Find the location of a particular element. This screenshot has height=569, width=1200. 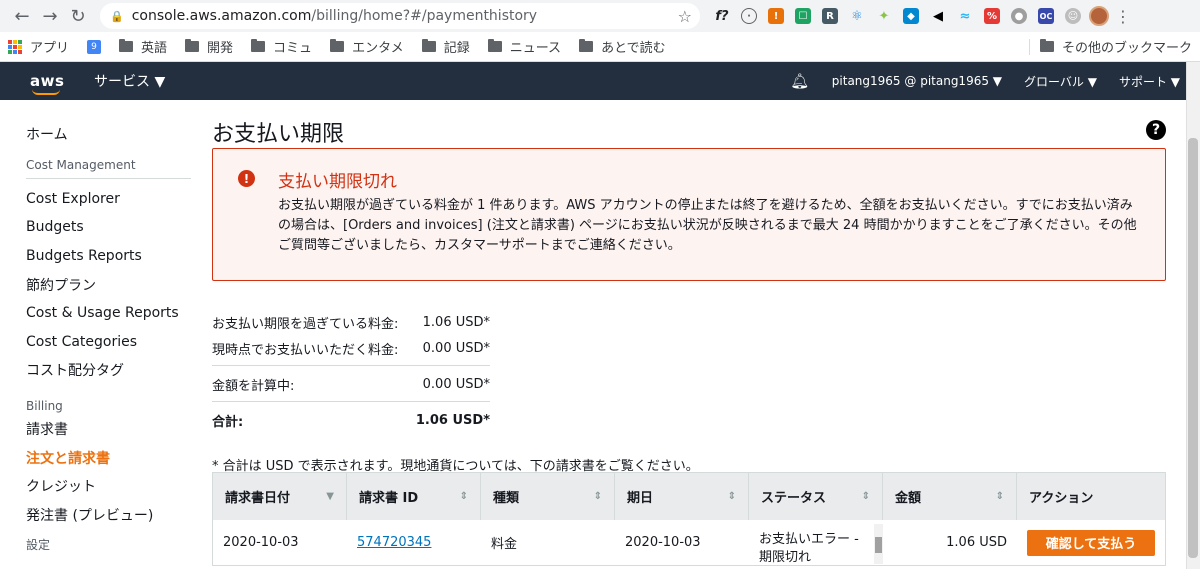

bookmark-separator is located at coordinates (1029, 46).